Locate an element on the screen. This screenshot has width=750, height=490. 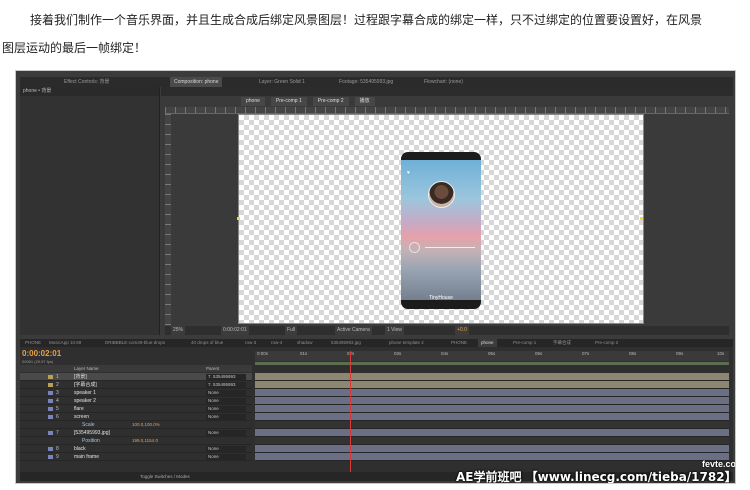
fps-display: 00061 (29.97 fps) is located at coordinates (38, 361).